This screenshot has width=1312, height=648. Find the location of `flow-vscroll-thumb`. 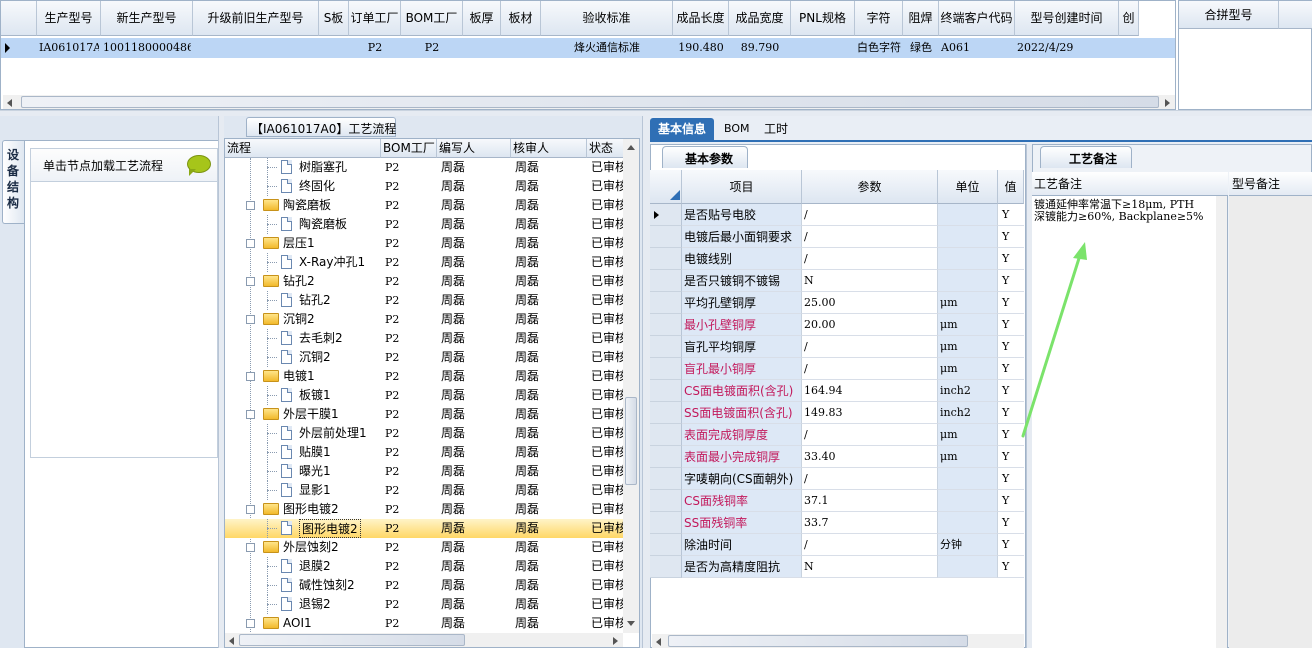

flow-vscroll-thumb is located at coordinates (631, 441).